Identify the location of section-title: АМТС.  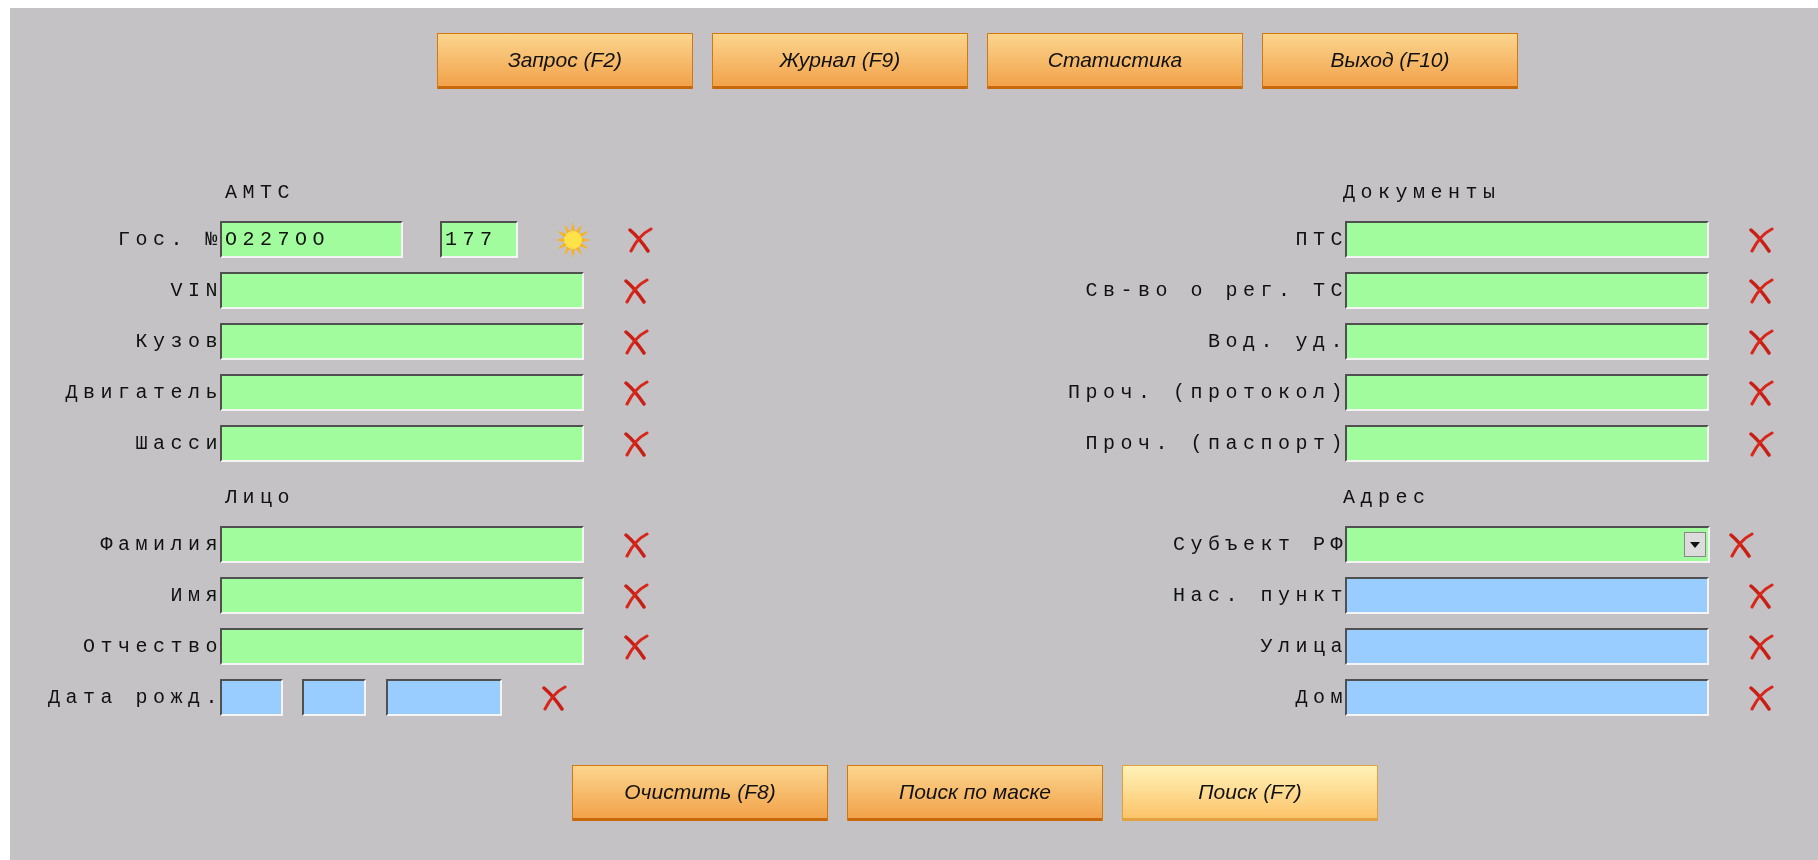
(260, 192).